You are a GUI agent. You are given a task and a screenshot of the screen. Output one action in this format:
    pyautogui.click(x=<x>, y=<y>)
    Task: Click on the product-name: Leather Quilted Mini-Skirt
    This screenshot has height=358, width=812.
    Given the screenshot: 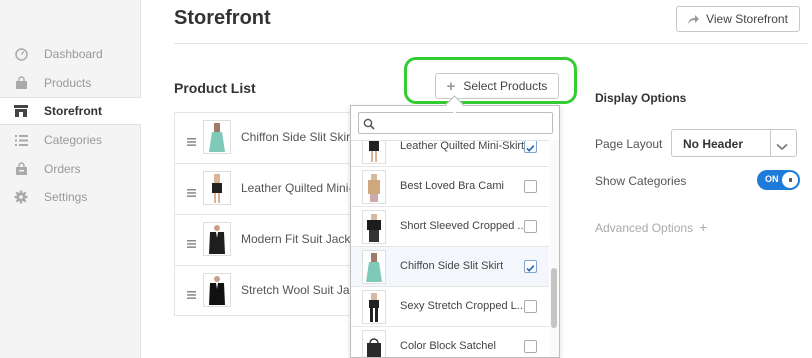 What is the action you would take?
    pyautogui.click(x=296, y=188)
    